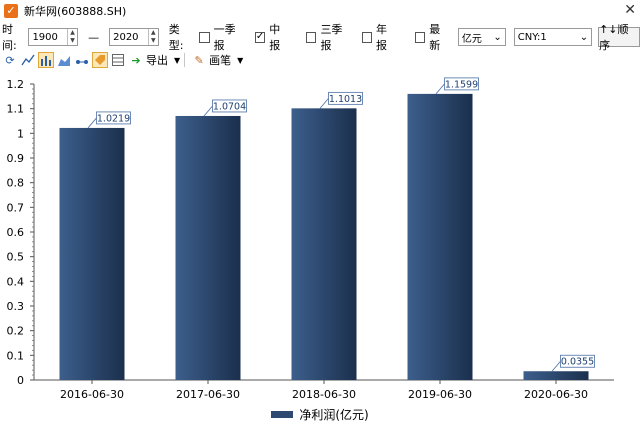 Image resolution: width=640 pixels, height=430 pixels. Describe the element at coordinates (334, 414) in the screenshot. I see `legend-label: 净利润(亿元)` at that location.